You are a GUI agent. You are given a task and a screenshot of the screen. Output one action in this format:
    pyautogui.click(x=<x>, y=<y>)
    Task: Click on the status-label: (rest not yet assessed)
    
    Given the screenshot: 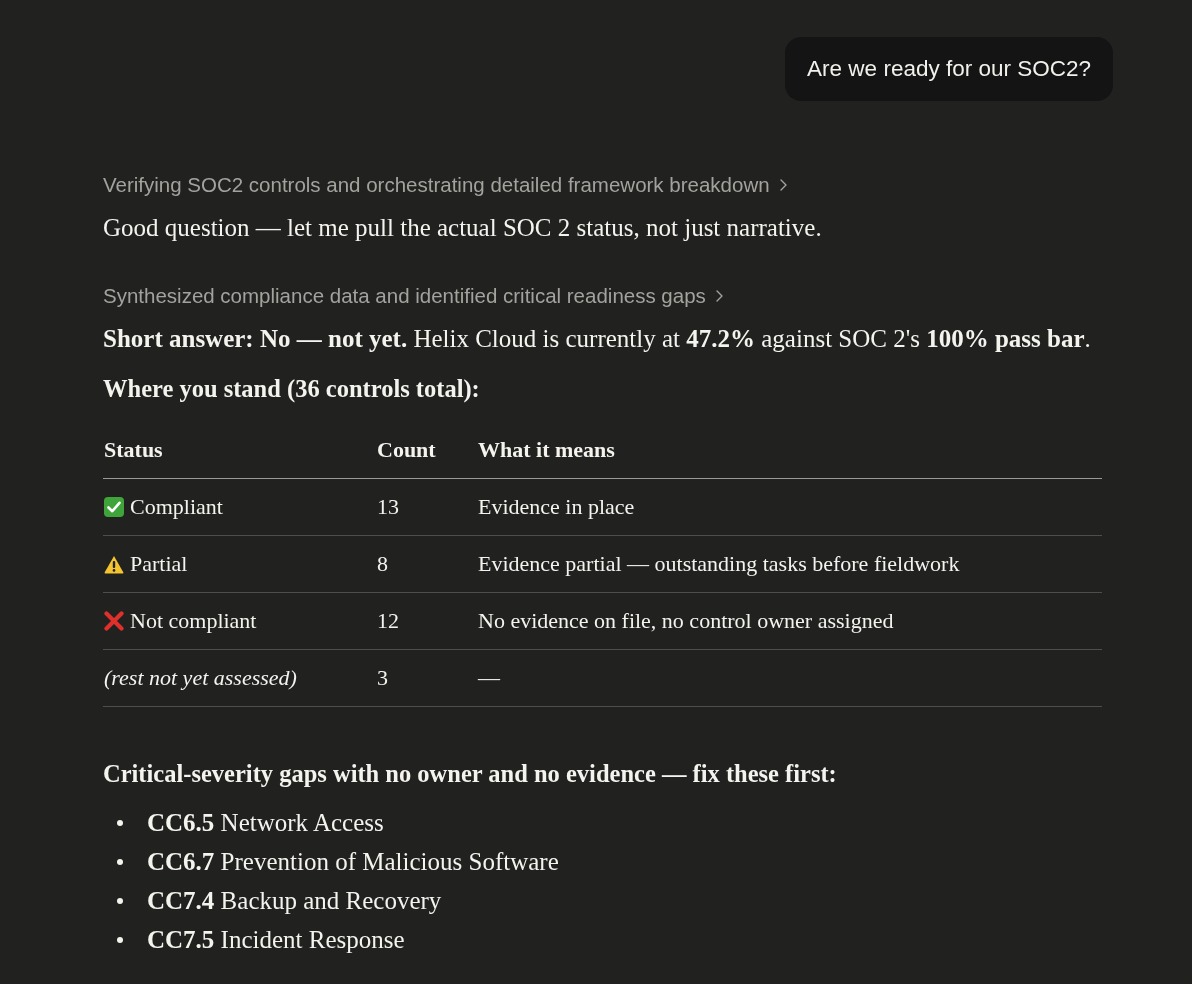 What is the action you would take?
    pyautogui.click(x=200, y=678)
    